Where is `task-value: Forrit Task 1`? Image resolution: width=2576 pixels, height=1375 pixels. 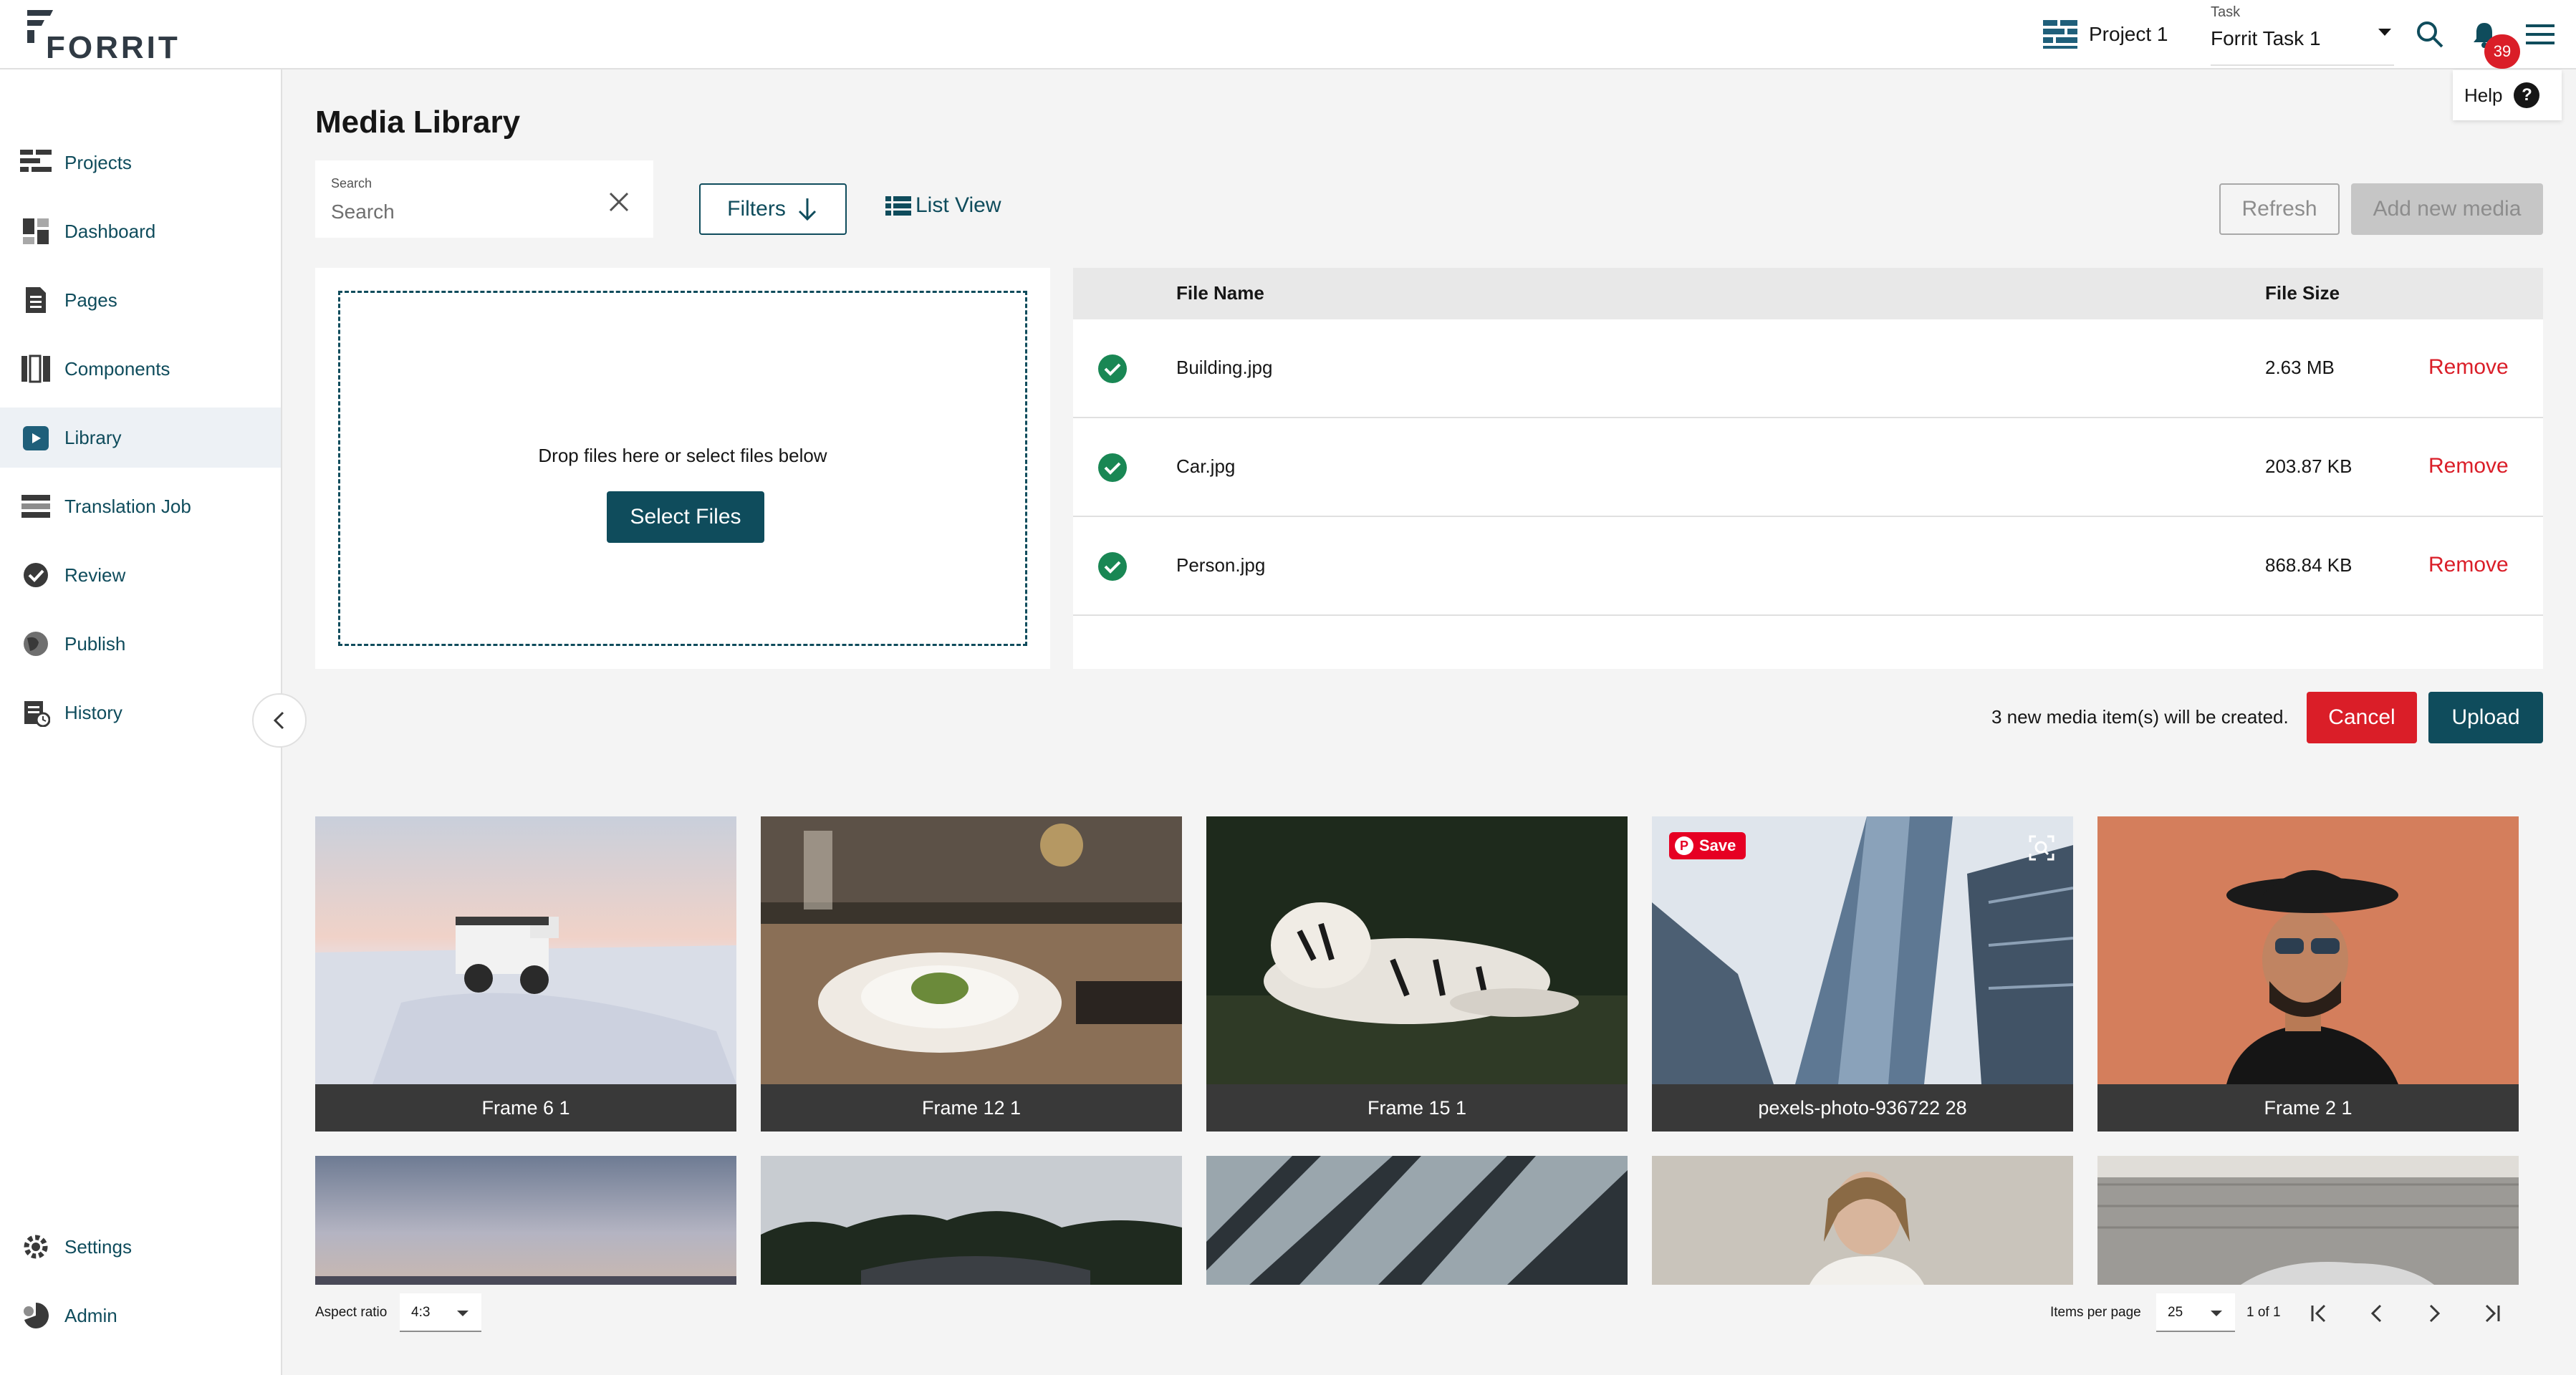
task-value: Forrit Task 1 is located at coordinates (2266, 38).